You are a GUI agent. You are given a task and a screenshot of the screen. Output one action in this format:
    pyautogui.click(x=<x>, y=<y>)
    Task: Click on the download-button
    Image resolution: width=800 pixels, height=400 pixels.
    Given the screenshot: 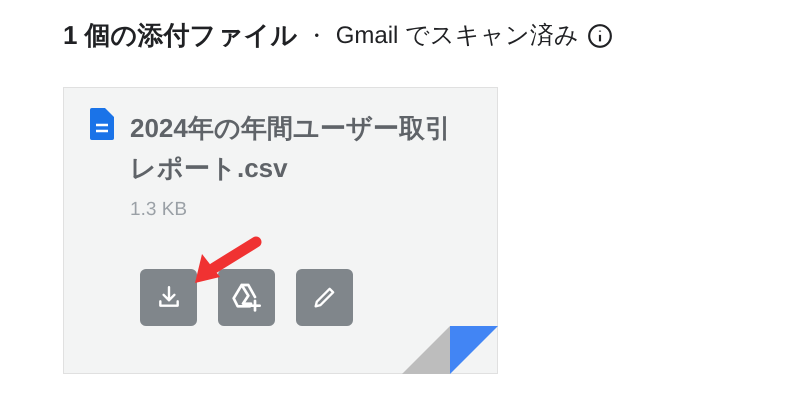 What is the action you would take?
    pyautogui.click(x=168, y=297)
    